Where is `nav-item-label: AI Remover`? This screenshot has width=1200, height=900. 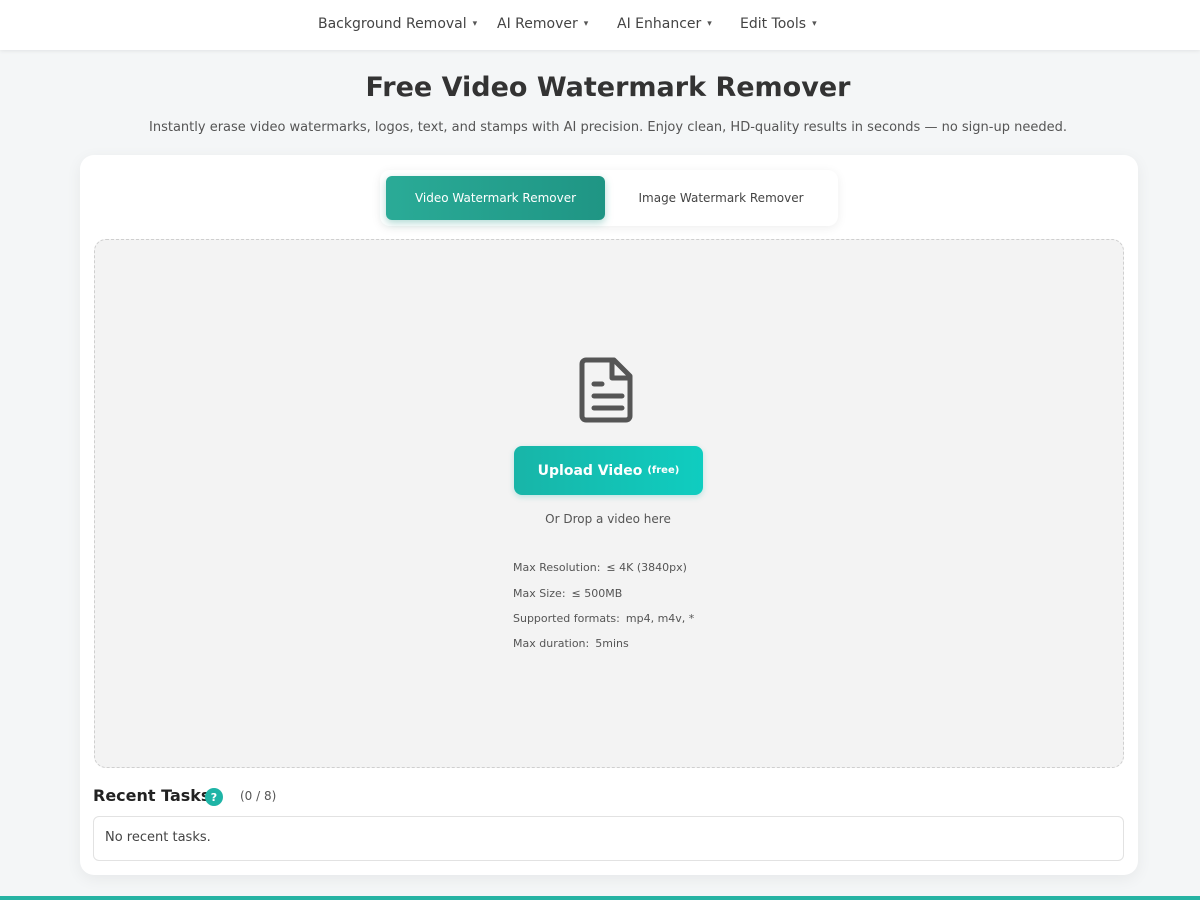 nav-item-label: AI Remover is located at coordinates (537, 24).